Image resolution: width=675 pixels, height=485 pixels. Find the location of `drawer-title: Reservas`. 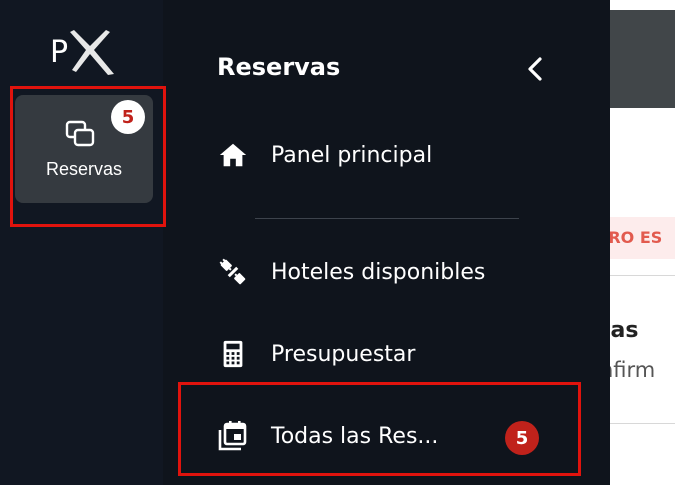

drawer-title: Reservas is located at coordinates (279, 67).